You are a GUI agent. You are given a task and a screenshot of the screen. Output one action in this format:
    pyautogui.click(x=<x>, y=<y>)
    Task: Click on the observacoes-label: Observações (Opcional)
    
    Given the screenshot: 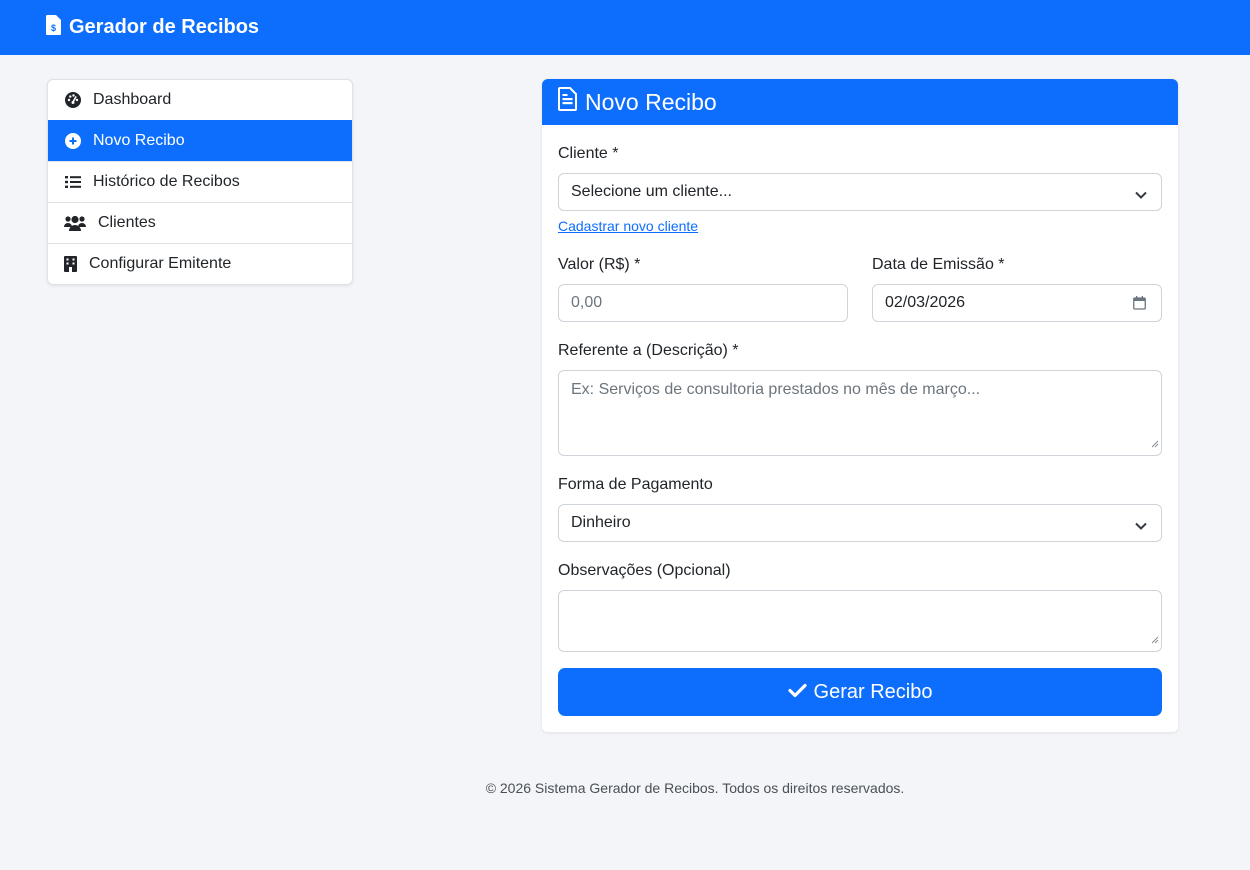 What is the action you would take?
    pyautogui.click(x=644, y=570)
    